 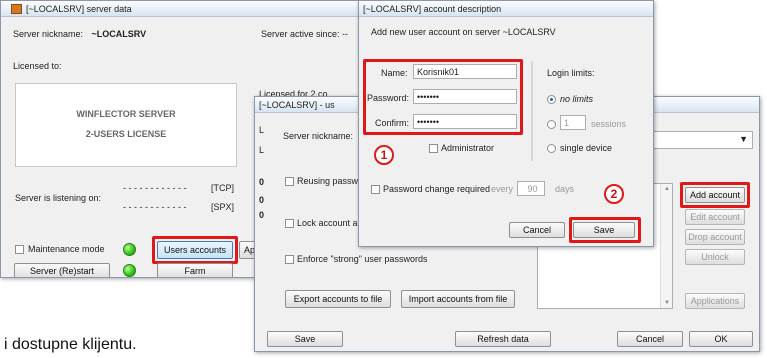 What do you see at coordinates (551, 148) in the screenshot?
I see `single-device-radio` at bounding box center [551, 148].